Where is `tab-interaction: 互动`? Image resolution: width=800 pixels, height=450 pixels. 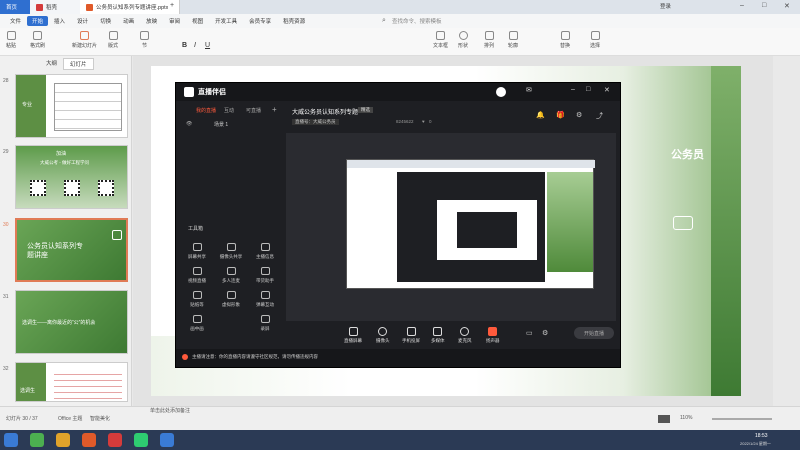 tab-interaction: 互动 is located at coordinates (229, 110).